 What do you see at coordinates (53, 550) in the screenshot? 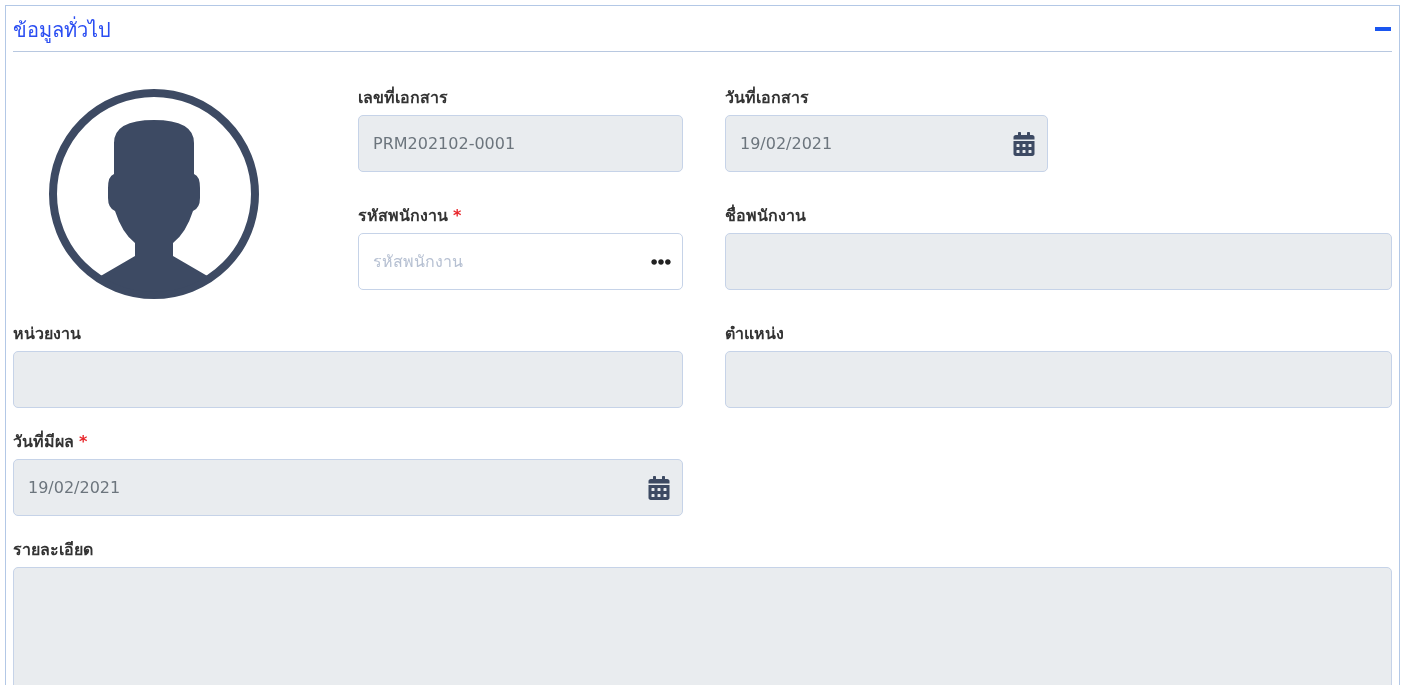
I see `field-label: รายละเอียด` at bounding box center [53, 550].